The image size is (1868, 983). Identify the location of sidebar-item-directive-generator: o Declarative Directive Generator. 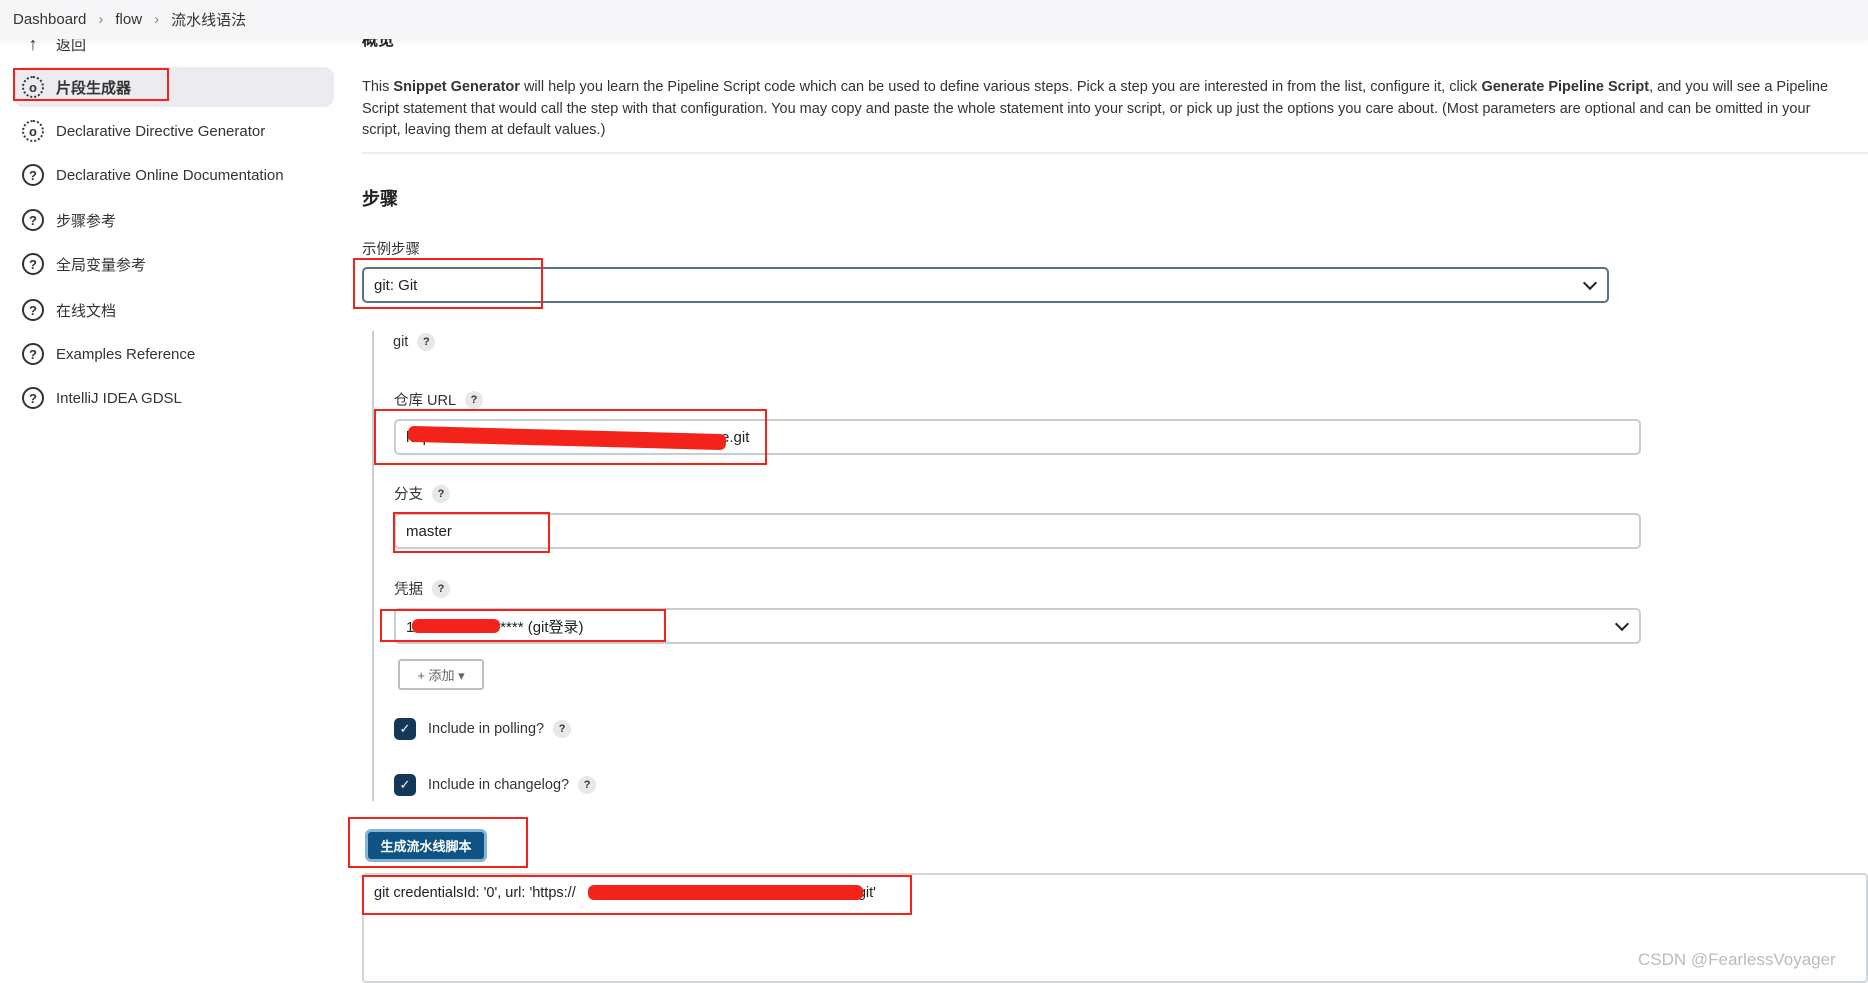
(174, 131).